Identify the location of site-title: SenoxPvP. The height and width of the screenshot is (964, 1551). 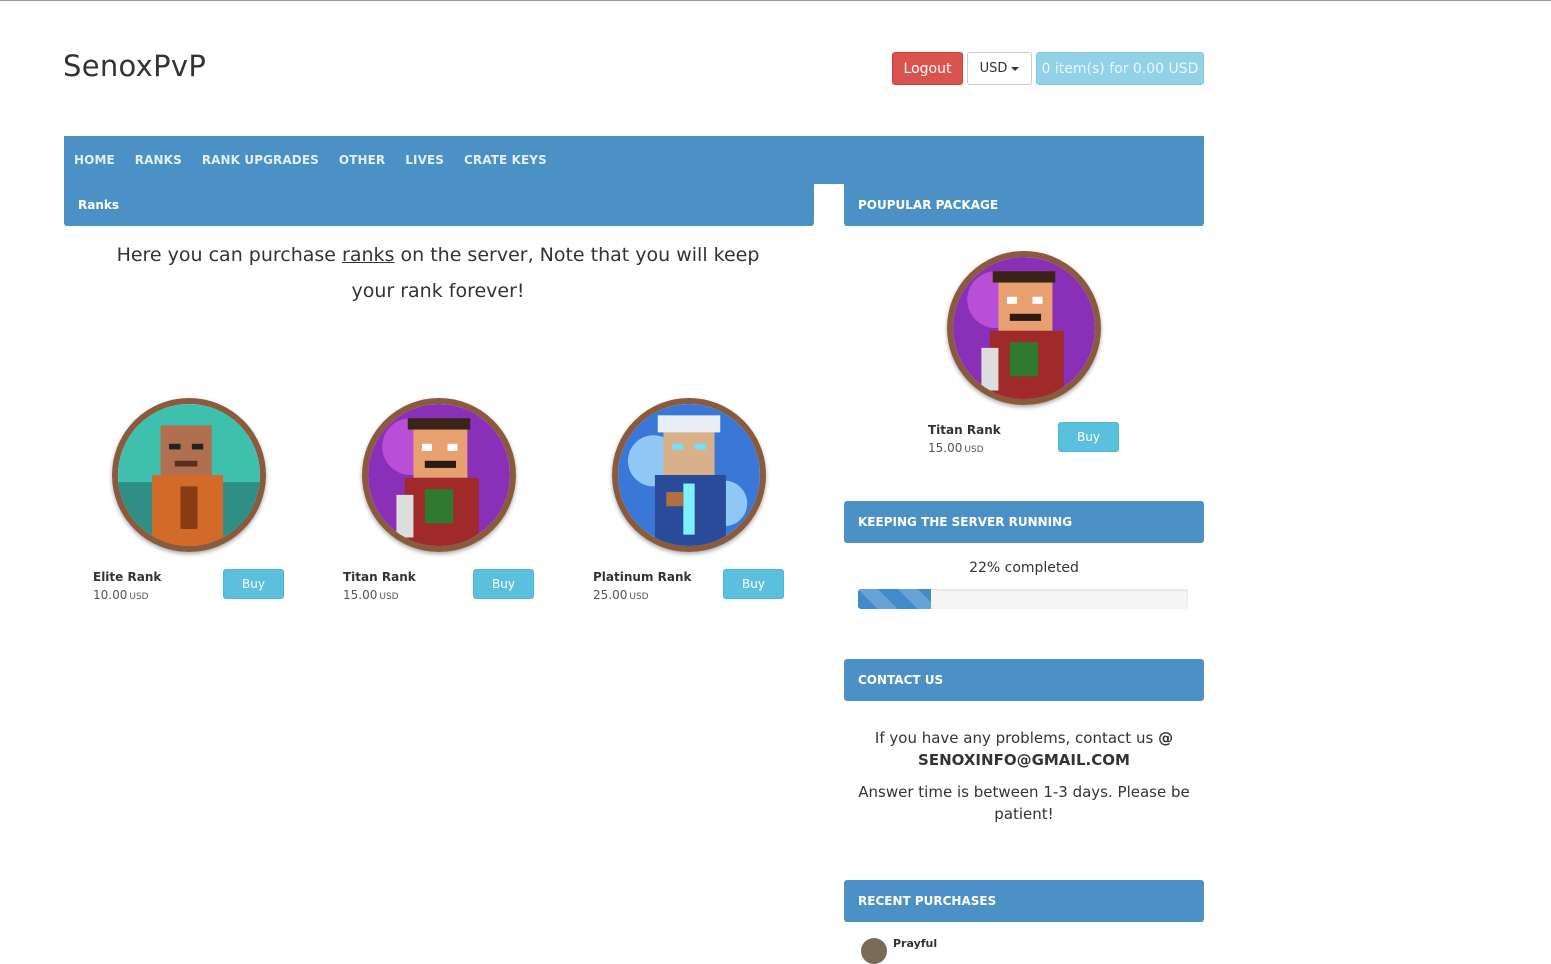
(134, 66).